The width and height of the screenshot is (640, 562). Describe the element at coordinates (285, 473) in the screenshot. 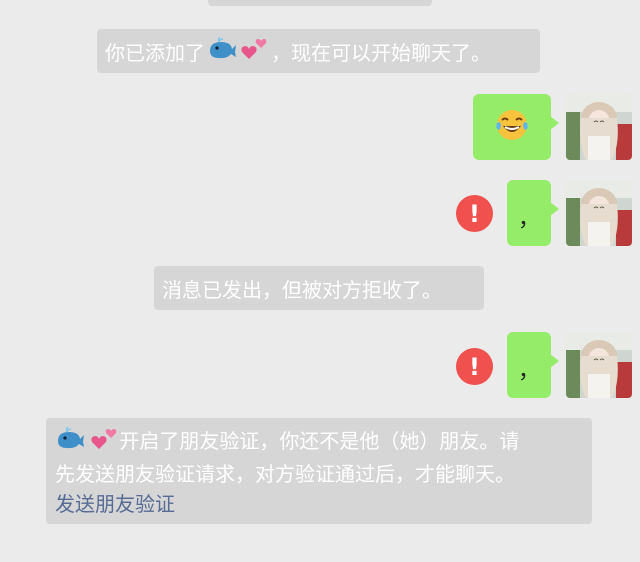

I see `verification-line-2: 先发送朋友验证请求，对方验证通过后，才能聊天。` at that location.